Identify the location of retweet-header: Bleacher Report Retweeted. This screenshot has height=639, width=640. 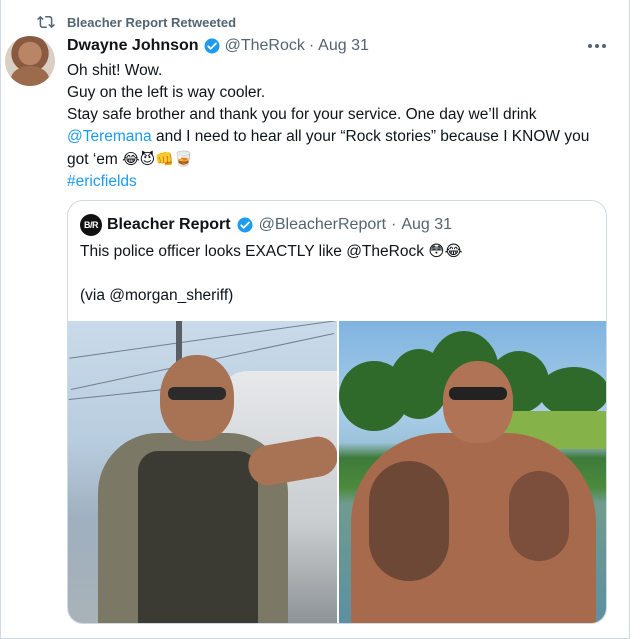
(136, 22).